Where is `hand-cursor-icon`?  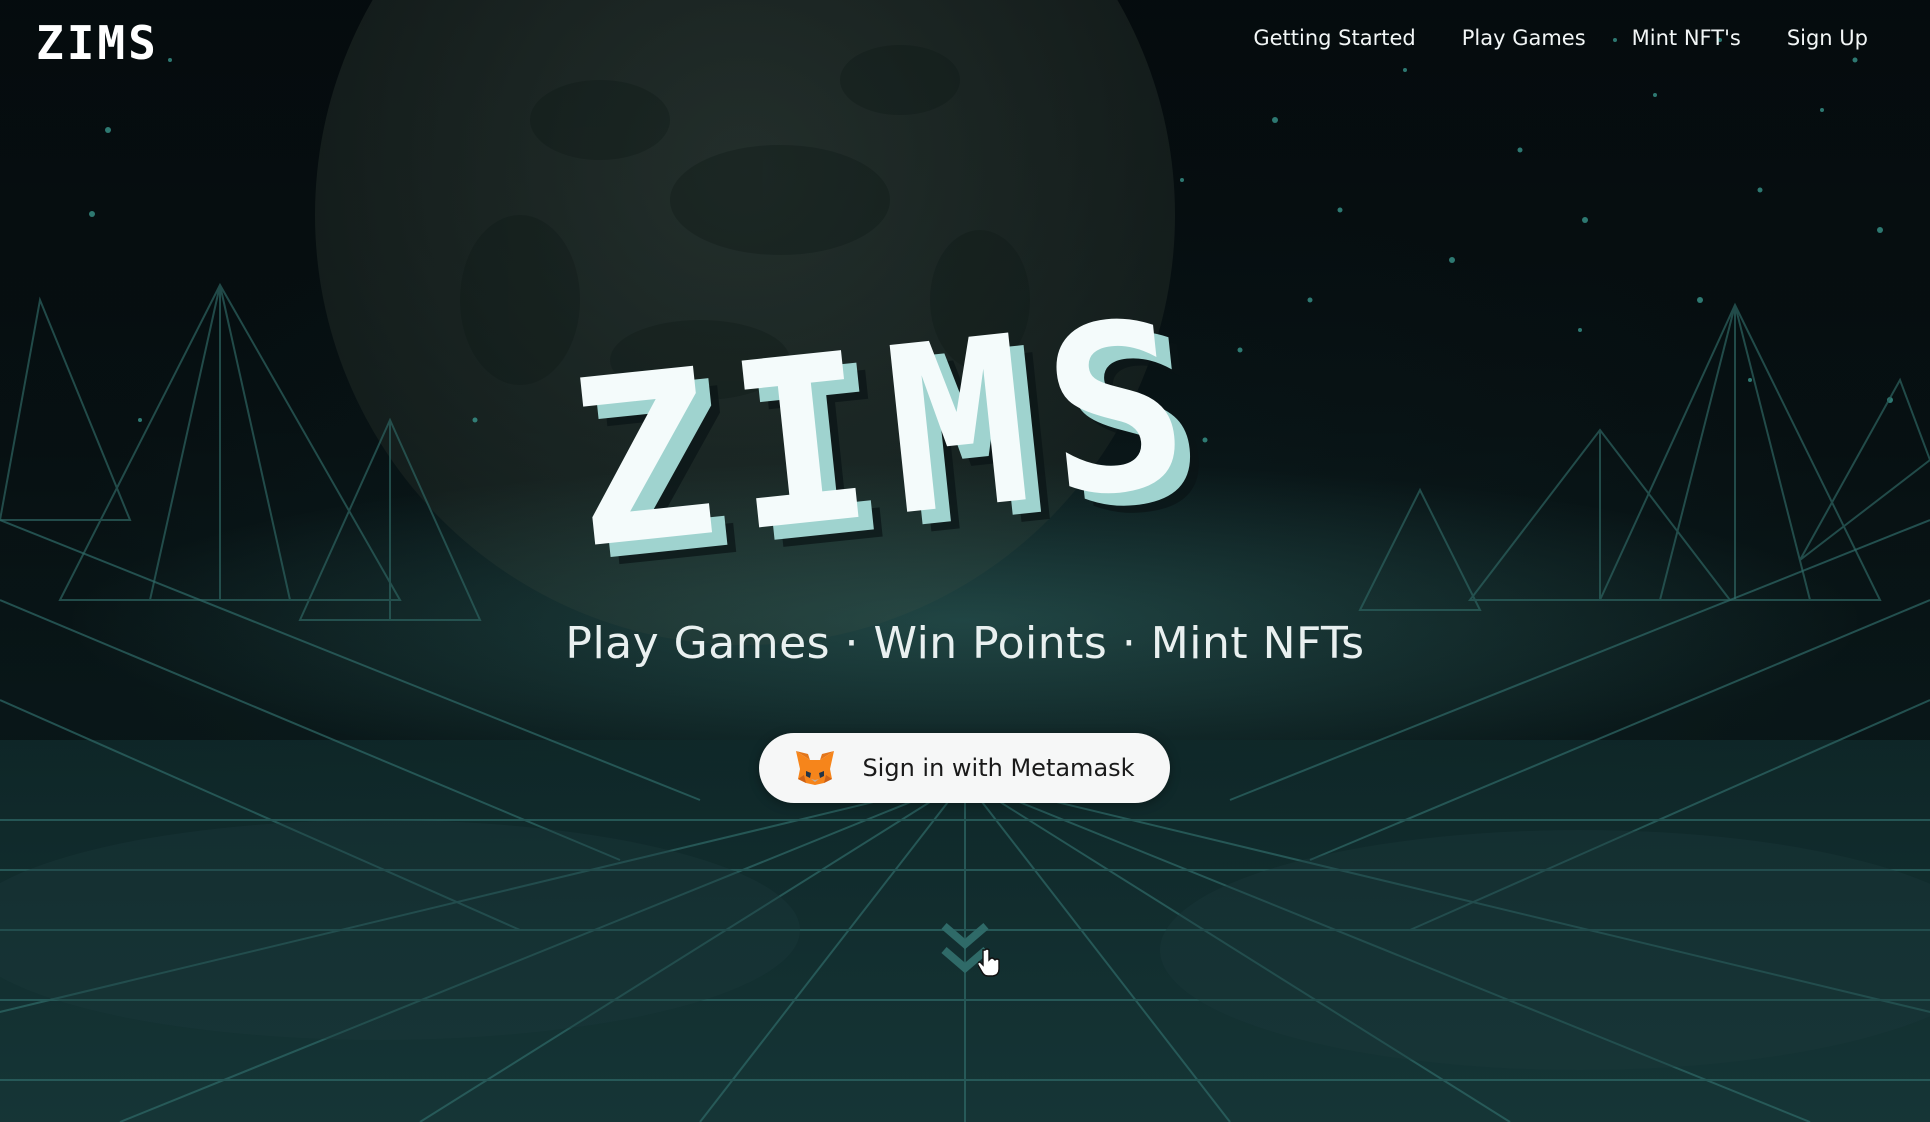
hand-cursor-icon is located at coordinates (989, 962).